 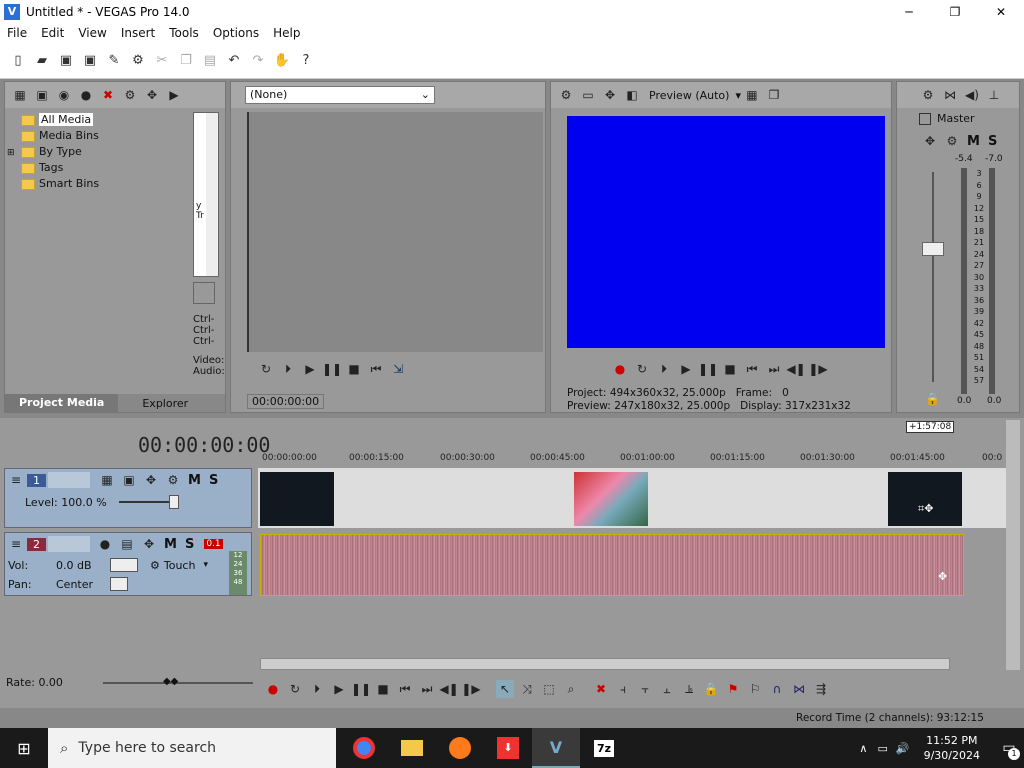 I want to click on notification-icon: ▭ 1, so click(x=1009, y=748).